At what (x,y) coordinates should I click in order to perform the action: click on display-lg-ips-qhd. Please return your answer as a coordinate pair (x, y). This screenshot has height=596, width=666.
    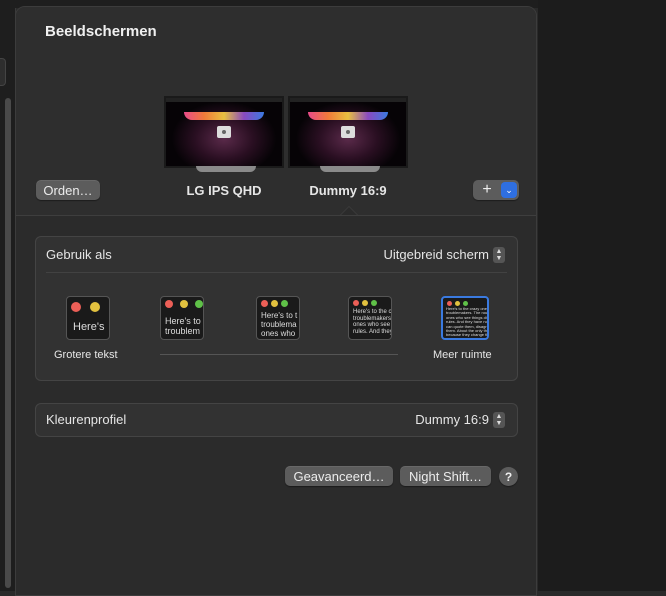
    Looking at the image, I should click on (224, 132).